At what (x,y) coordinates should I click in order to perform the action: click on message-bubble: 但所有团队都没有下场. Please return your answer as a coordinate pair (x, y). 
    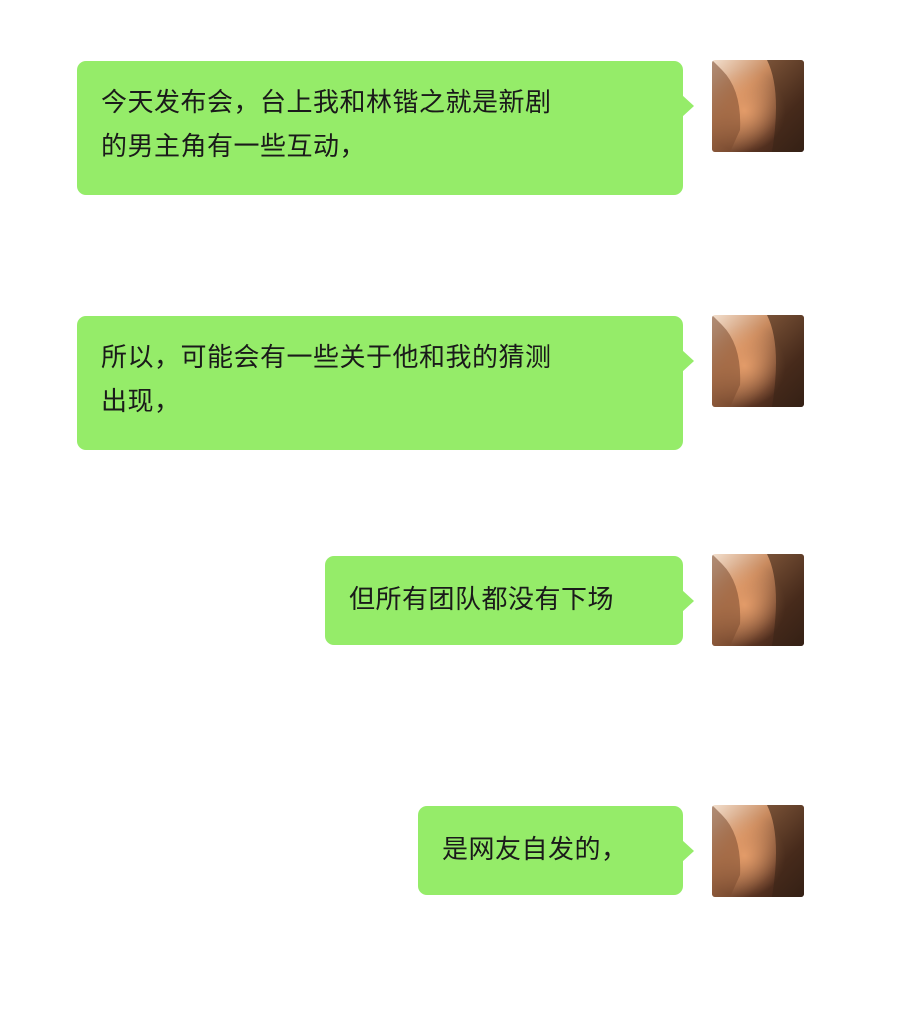
    Looking at the image, I should click on (509, 600).